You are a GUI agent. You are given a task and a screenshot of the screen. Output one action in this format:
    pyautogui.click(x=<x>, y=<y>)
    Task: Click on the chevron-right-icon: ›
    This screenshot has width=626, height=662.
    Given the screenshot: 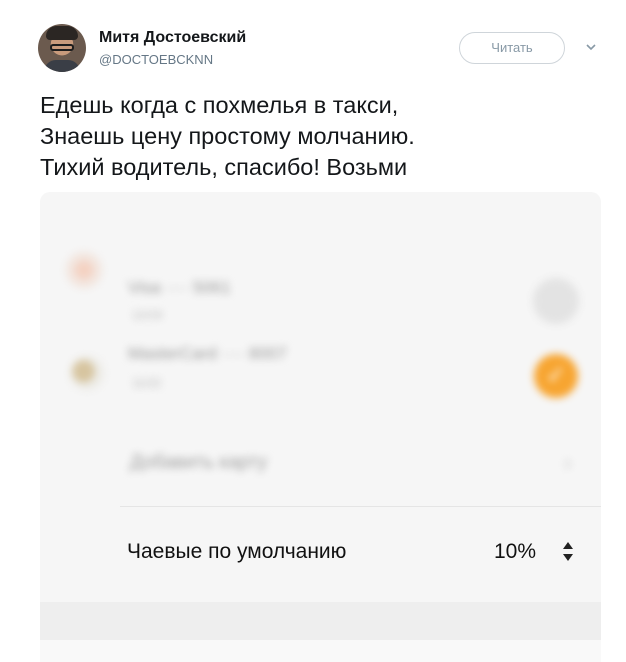 What is the action you would take?
    pyautogui.click(x=568, y=462)
    